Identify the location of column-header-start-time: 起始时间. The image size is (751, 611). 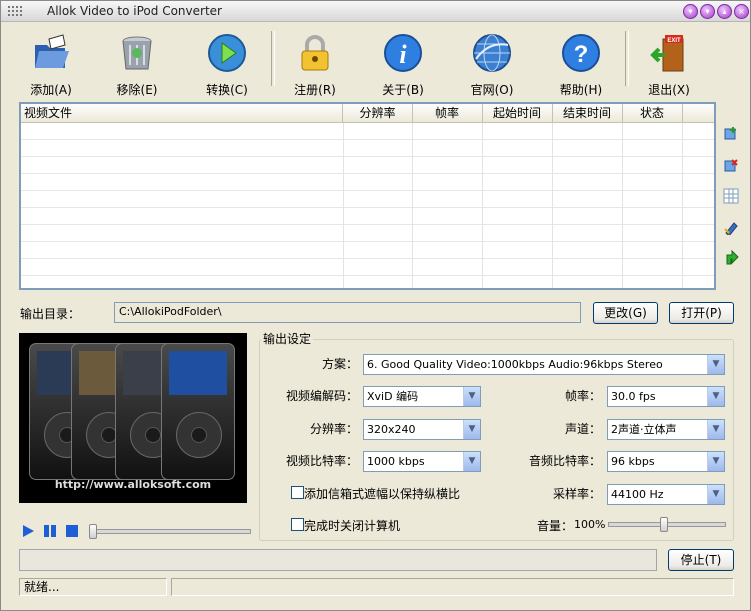
(517, 113).